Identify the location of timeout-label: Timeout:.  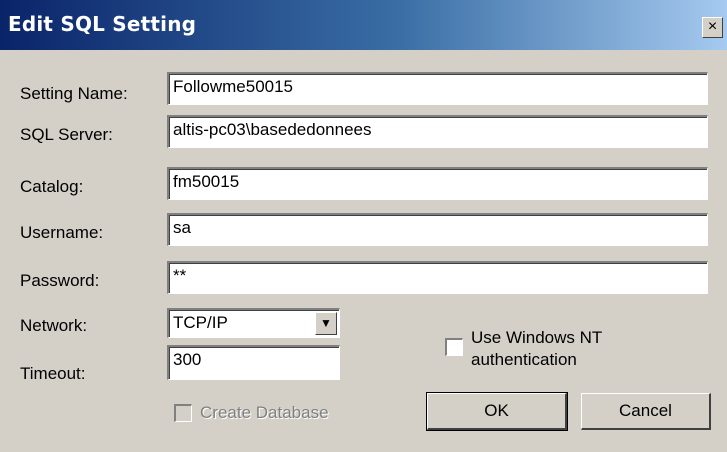
(53, 373).